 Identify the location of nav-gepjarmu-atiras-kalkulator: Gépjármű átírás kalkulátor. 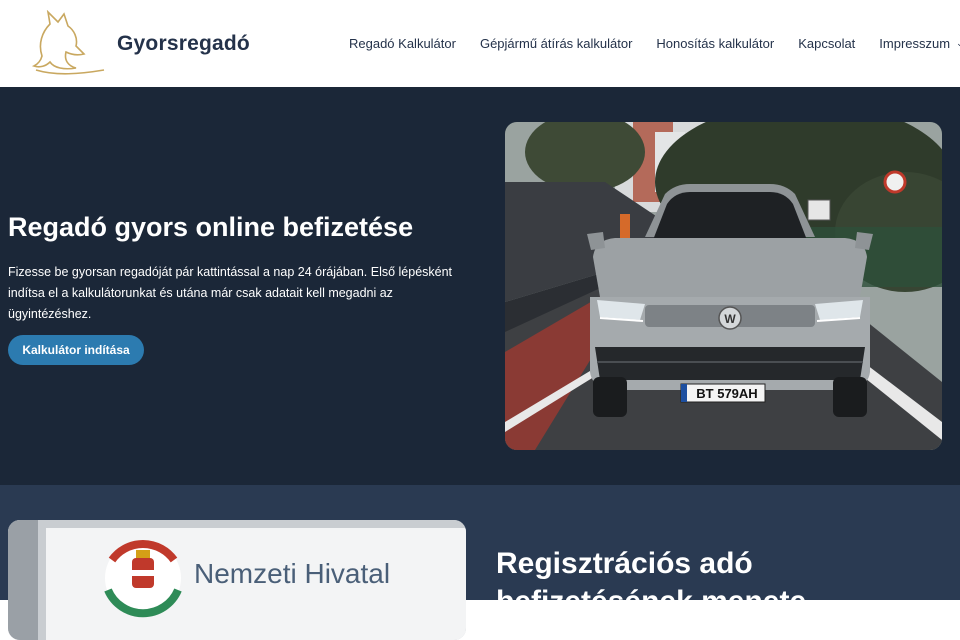
(556, 43).